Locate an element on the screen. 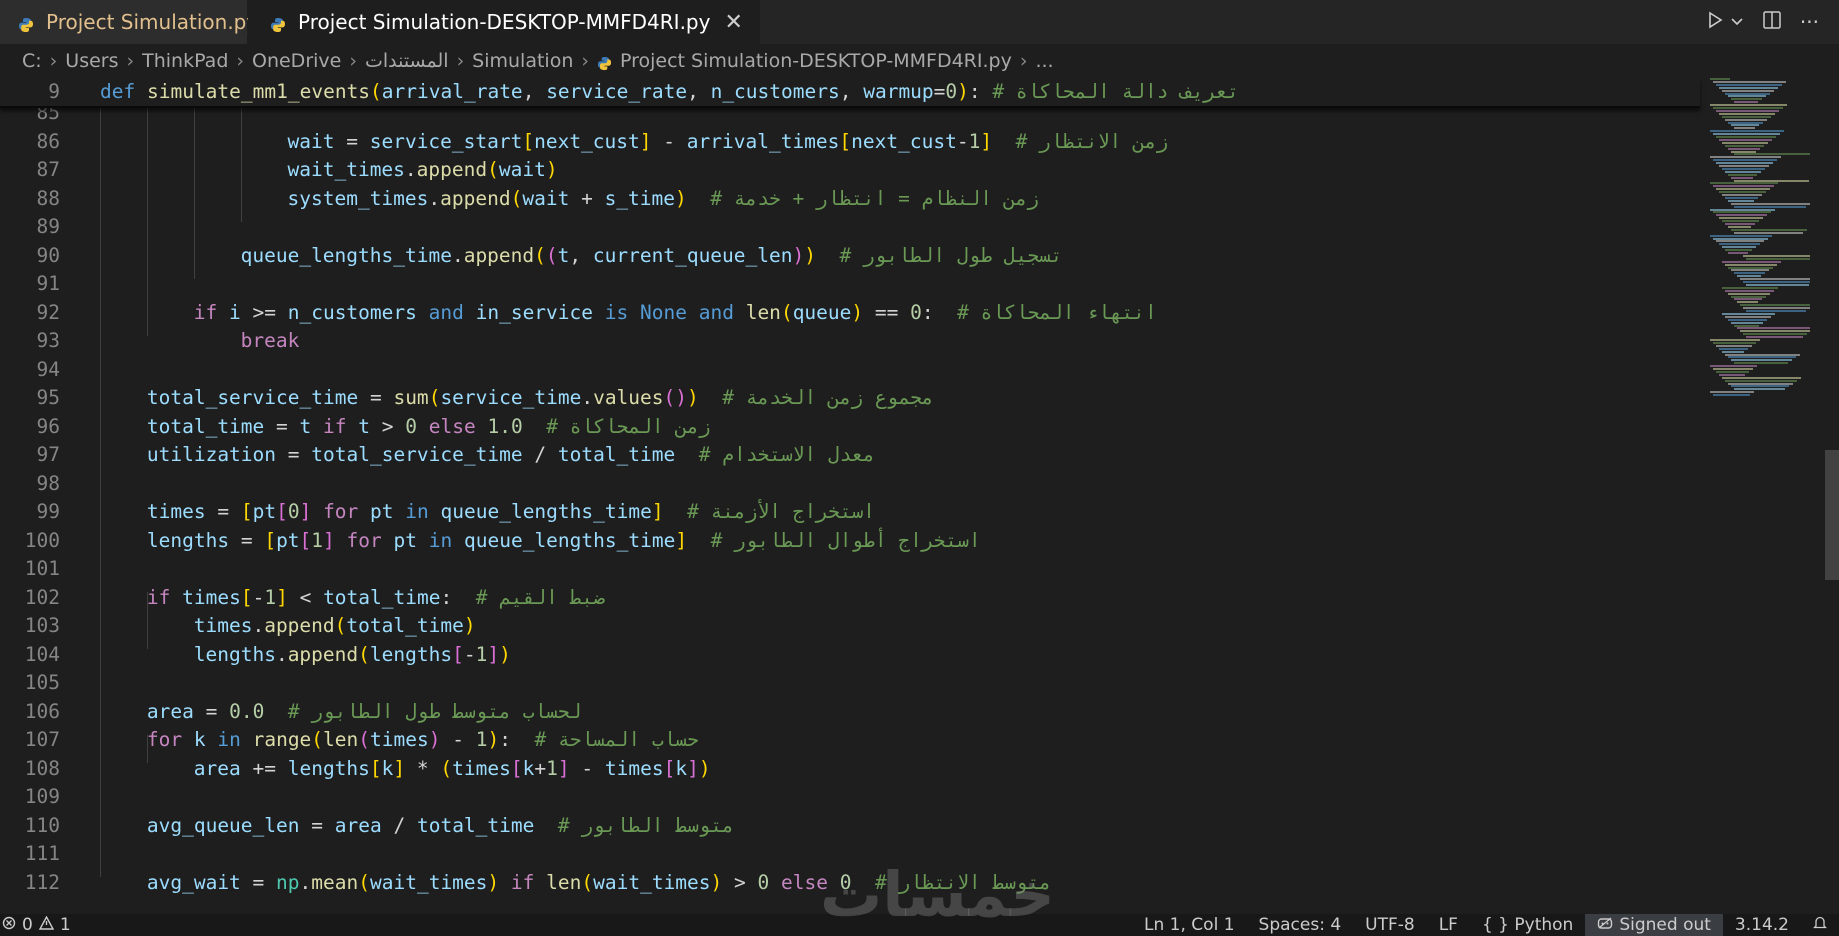  code-line: 103 times.append(total_time) is located at coordinates (850, 626).